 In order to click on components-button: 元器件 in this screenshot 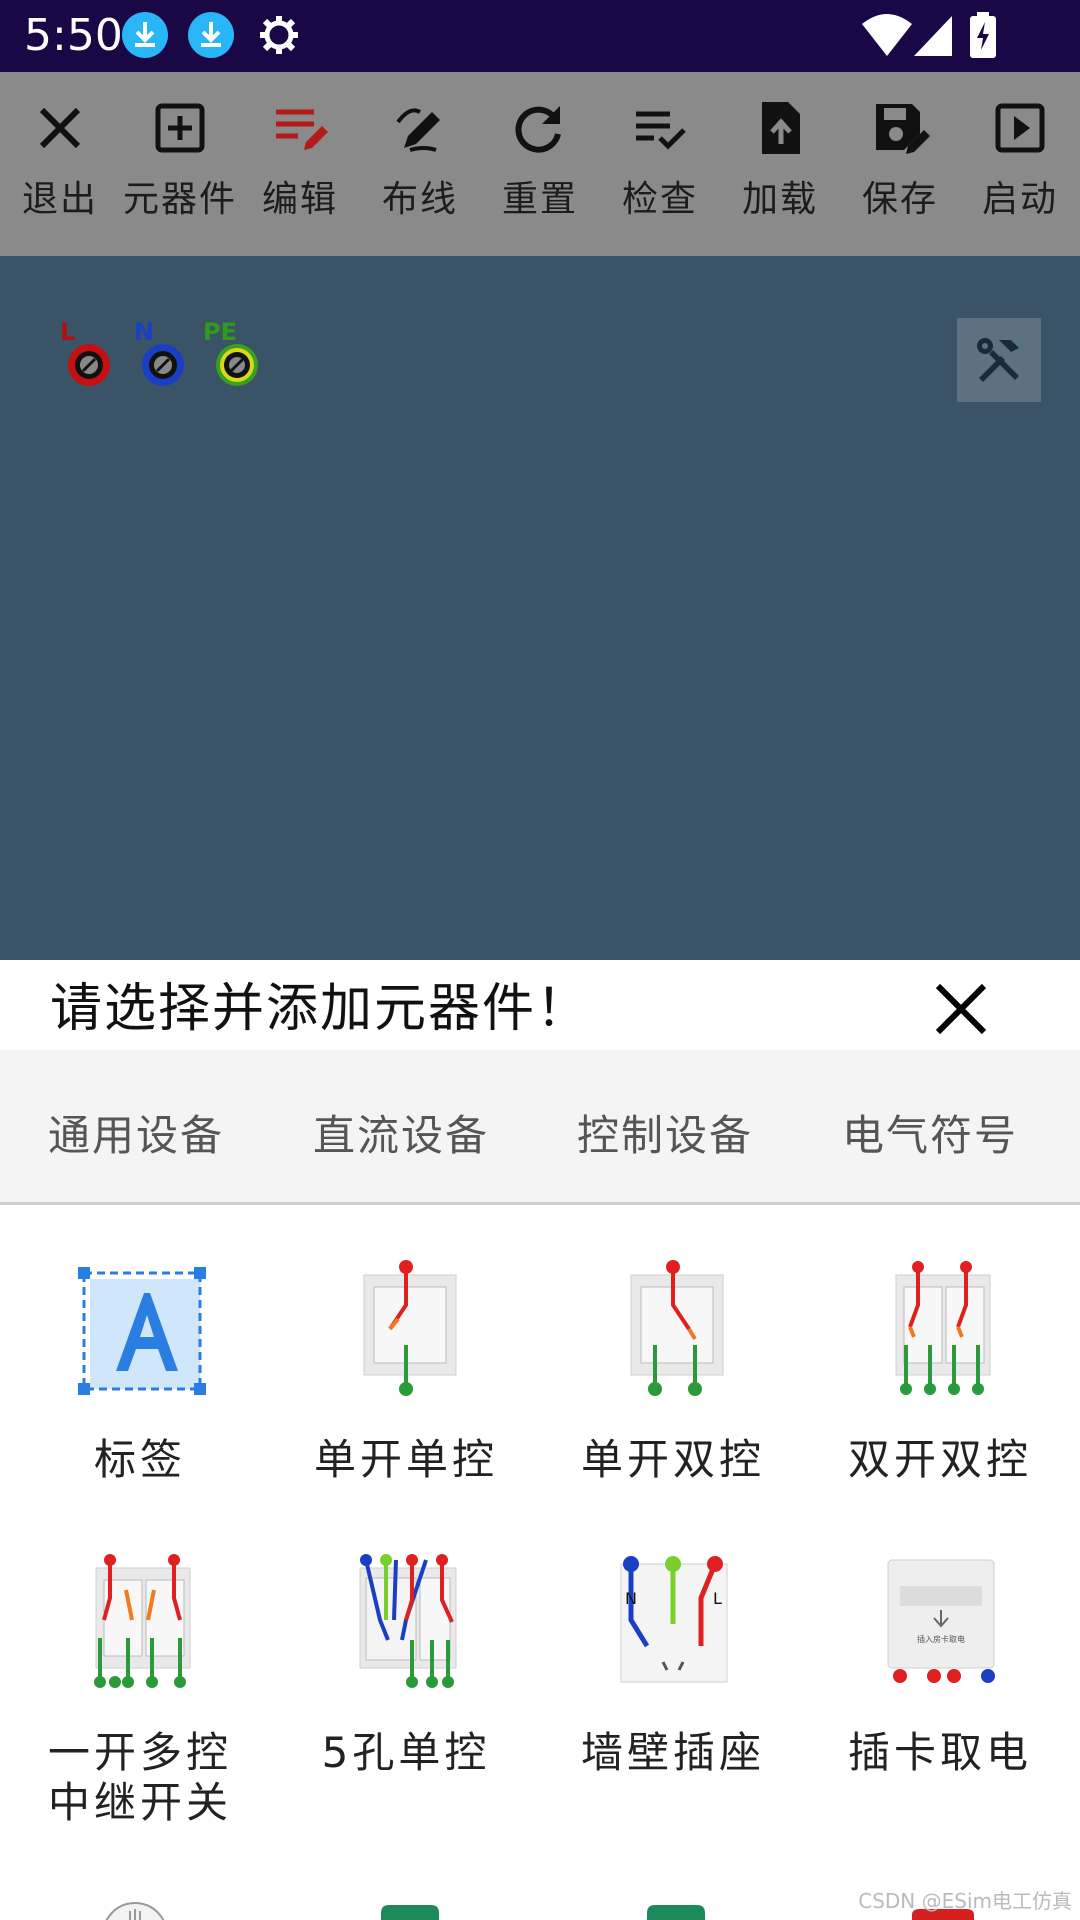, I will do `click(180, 164)`.